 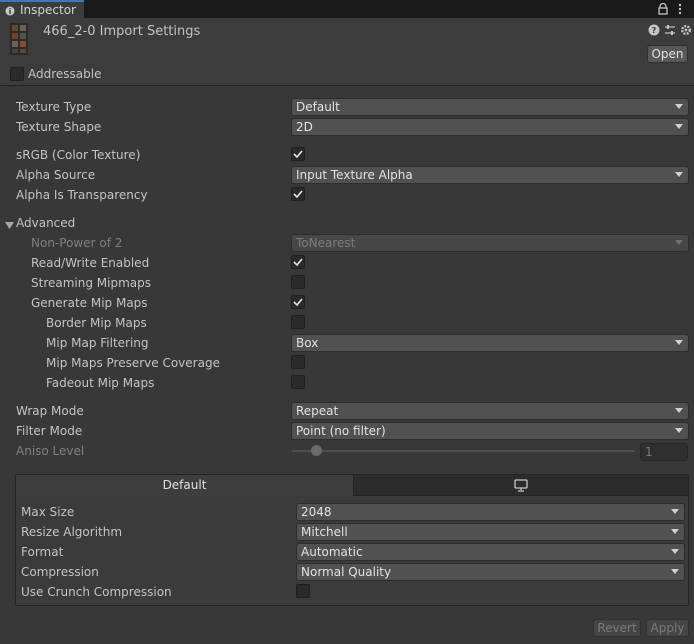 What do you see at coordinates (50, 451) in the screenshot?
I see `aniso-level-label: Aniso Level` at bounding box center [50, 451].